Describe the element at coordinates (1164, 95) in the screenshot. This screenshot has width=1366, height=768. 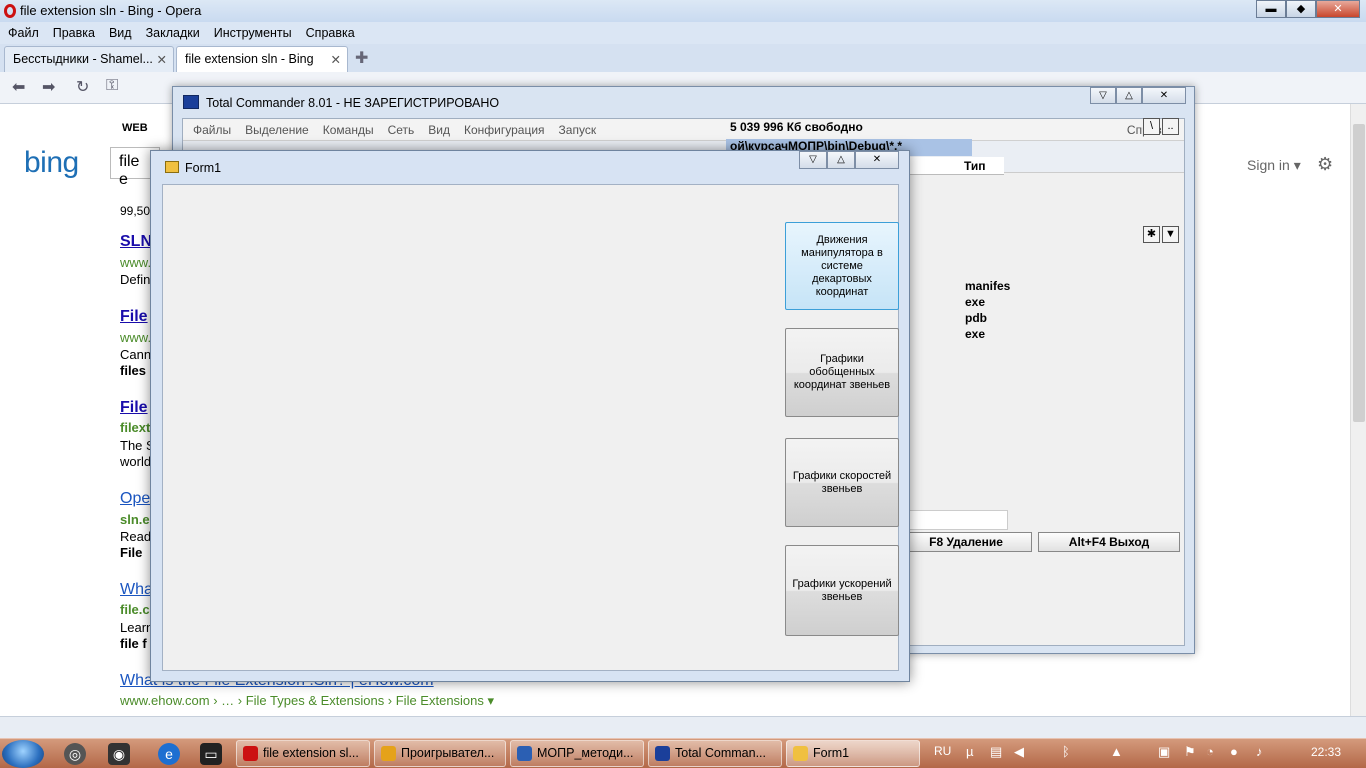
I see `tc-close-button: ✕` at that location.